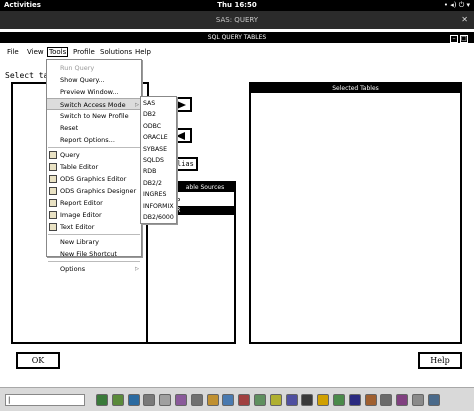 The width and height of the screenshot is (474, 411). Describe the element at coordinates (70, 155) in the screenshot. I see `menu-item-label: Query` at that location.